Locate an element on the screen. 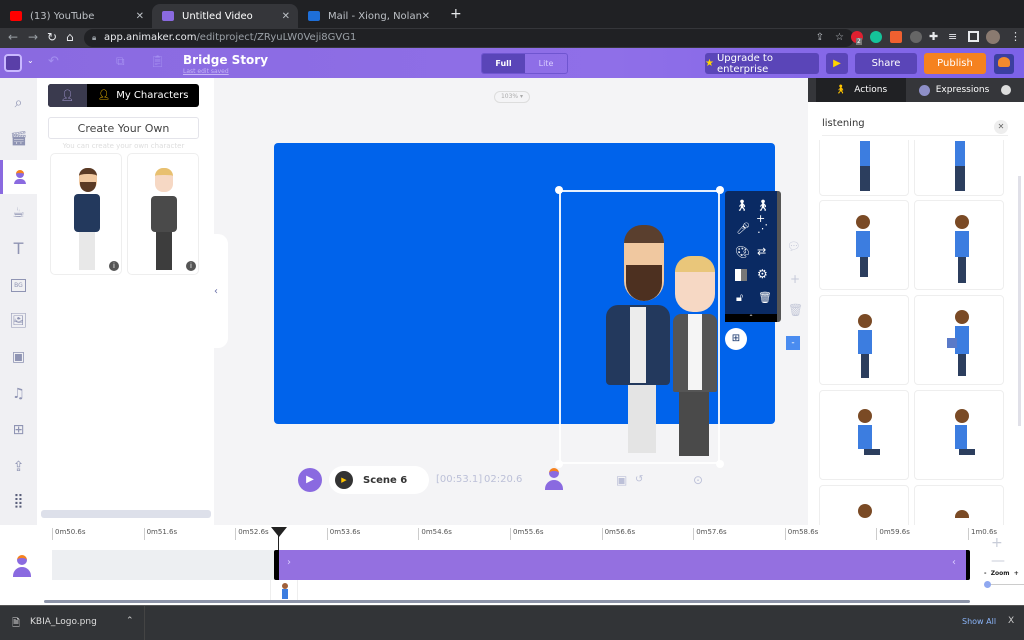 Image resolution: width=1024 pixels, height=640 pixels. settings-gear-icon: ⚙ is located at coordinates (762, 274).